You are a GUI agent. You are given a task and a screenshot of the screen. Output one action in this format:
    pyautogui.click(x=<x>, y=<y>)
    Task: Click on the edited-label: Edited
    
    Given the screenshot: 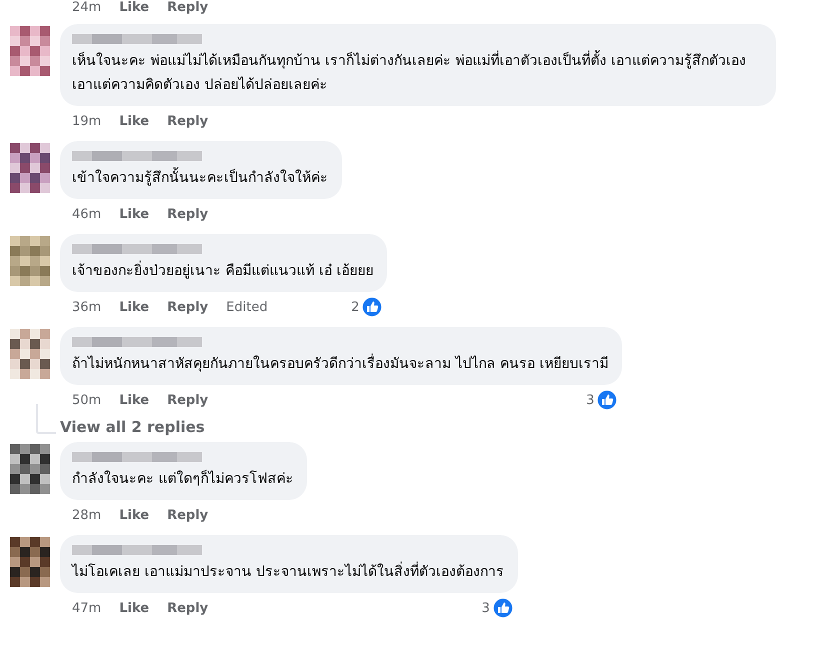 What is the action you would take?
    pyautogui.click(x=247, y=307)
    